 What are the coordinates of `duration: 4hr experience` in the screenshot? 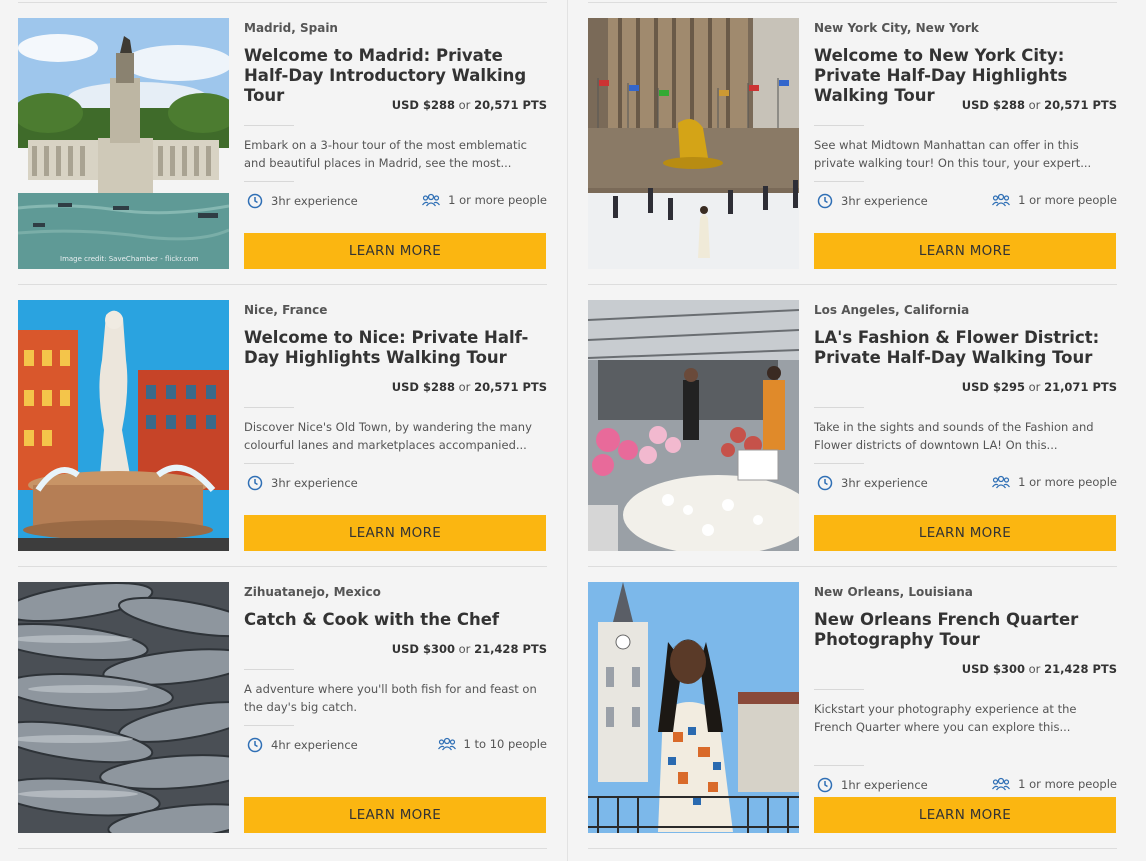 It's located at (302, 745).